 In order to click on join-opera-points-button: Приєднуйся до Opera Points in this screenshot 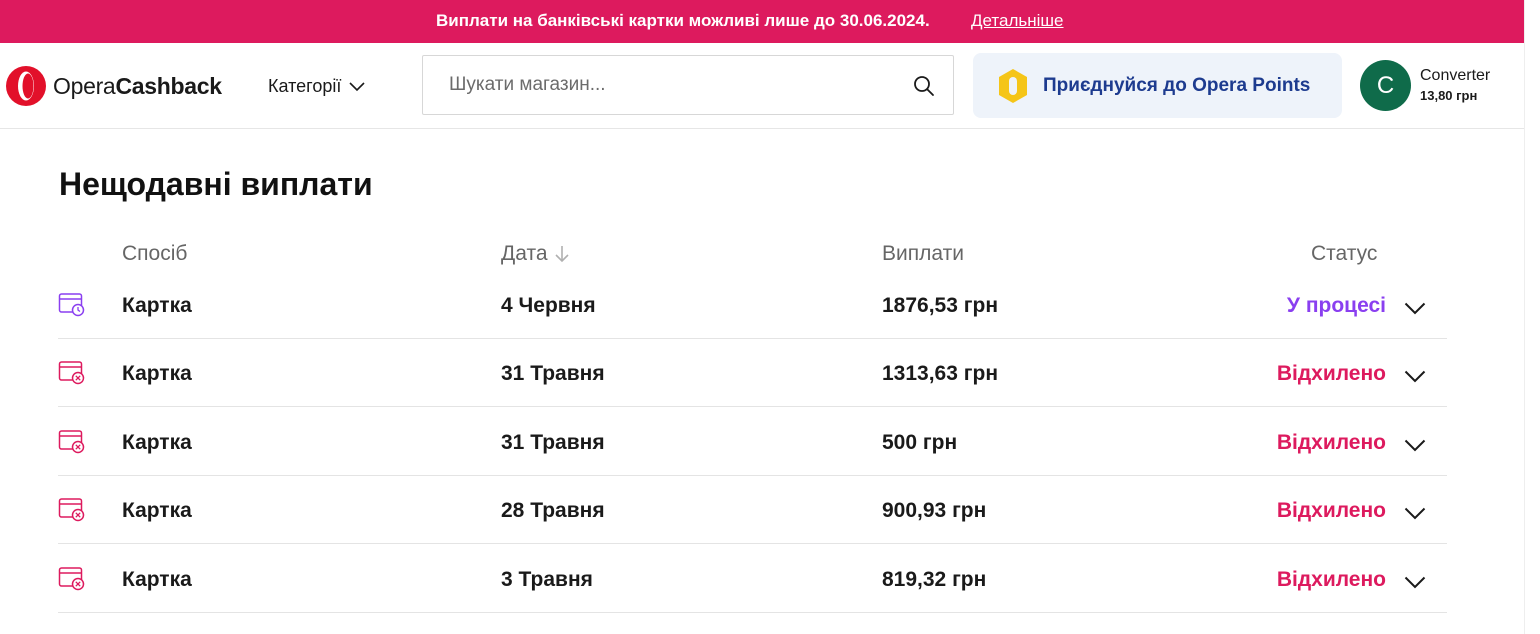, I will do `click(1157, 85)`.